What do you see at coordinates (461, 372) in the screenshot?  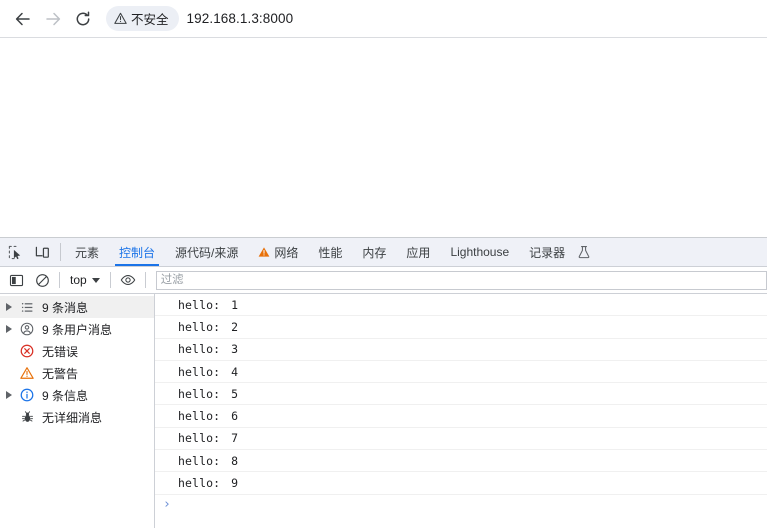 I see `console-message-row: hello: 4` at bounding box center [461, 372].